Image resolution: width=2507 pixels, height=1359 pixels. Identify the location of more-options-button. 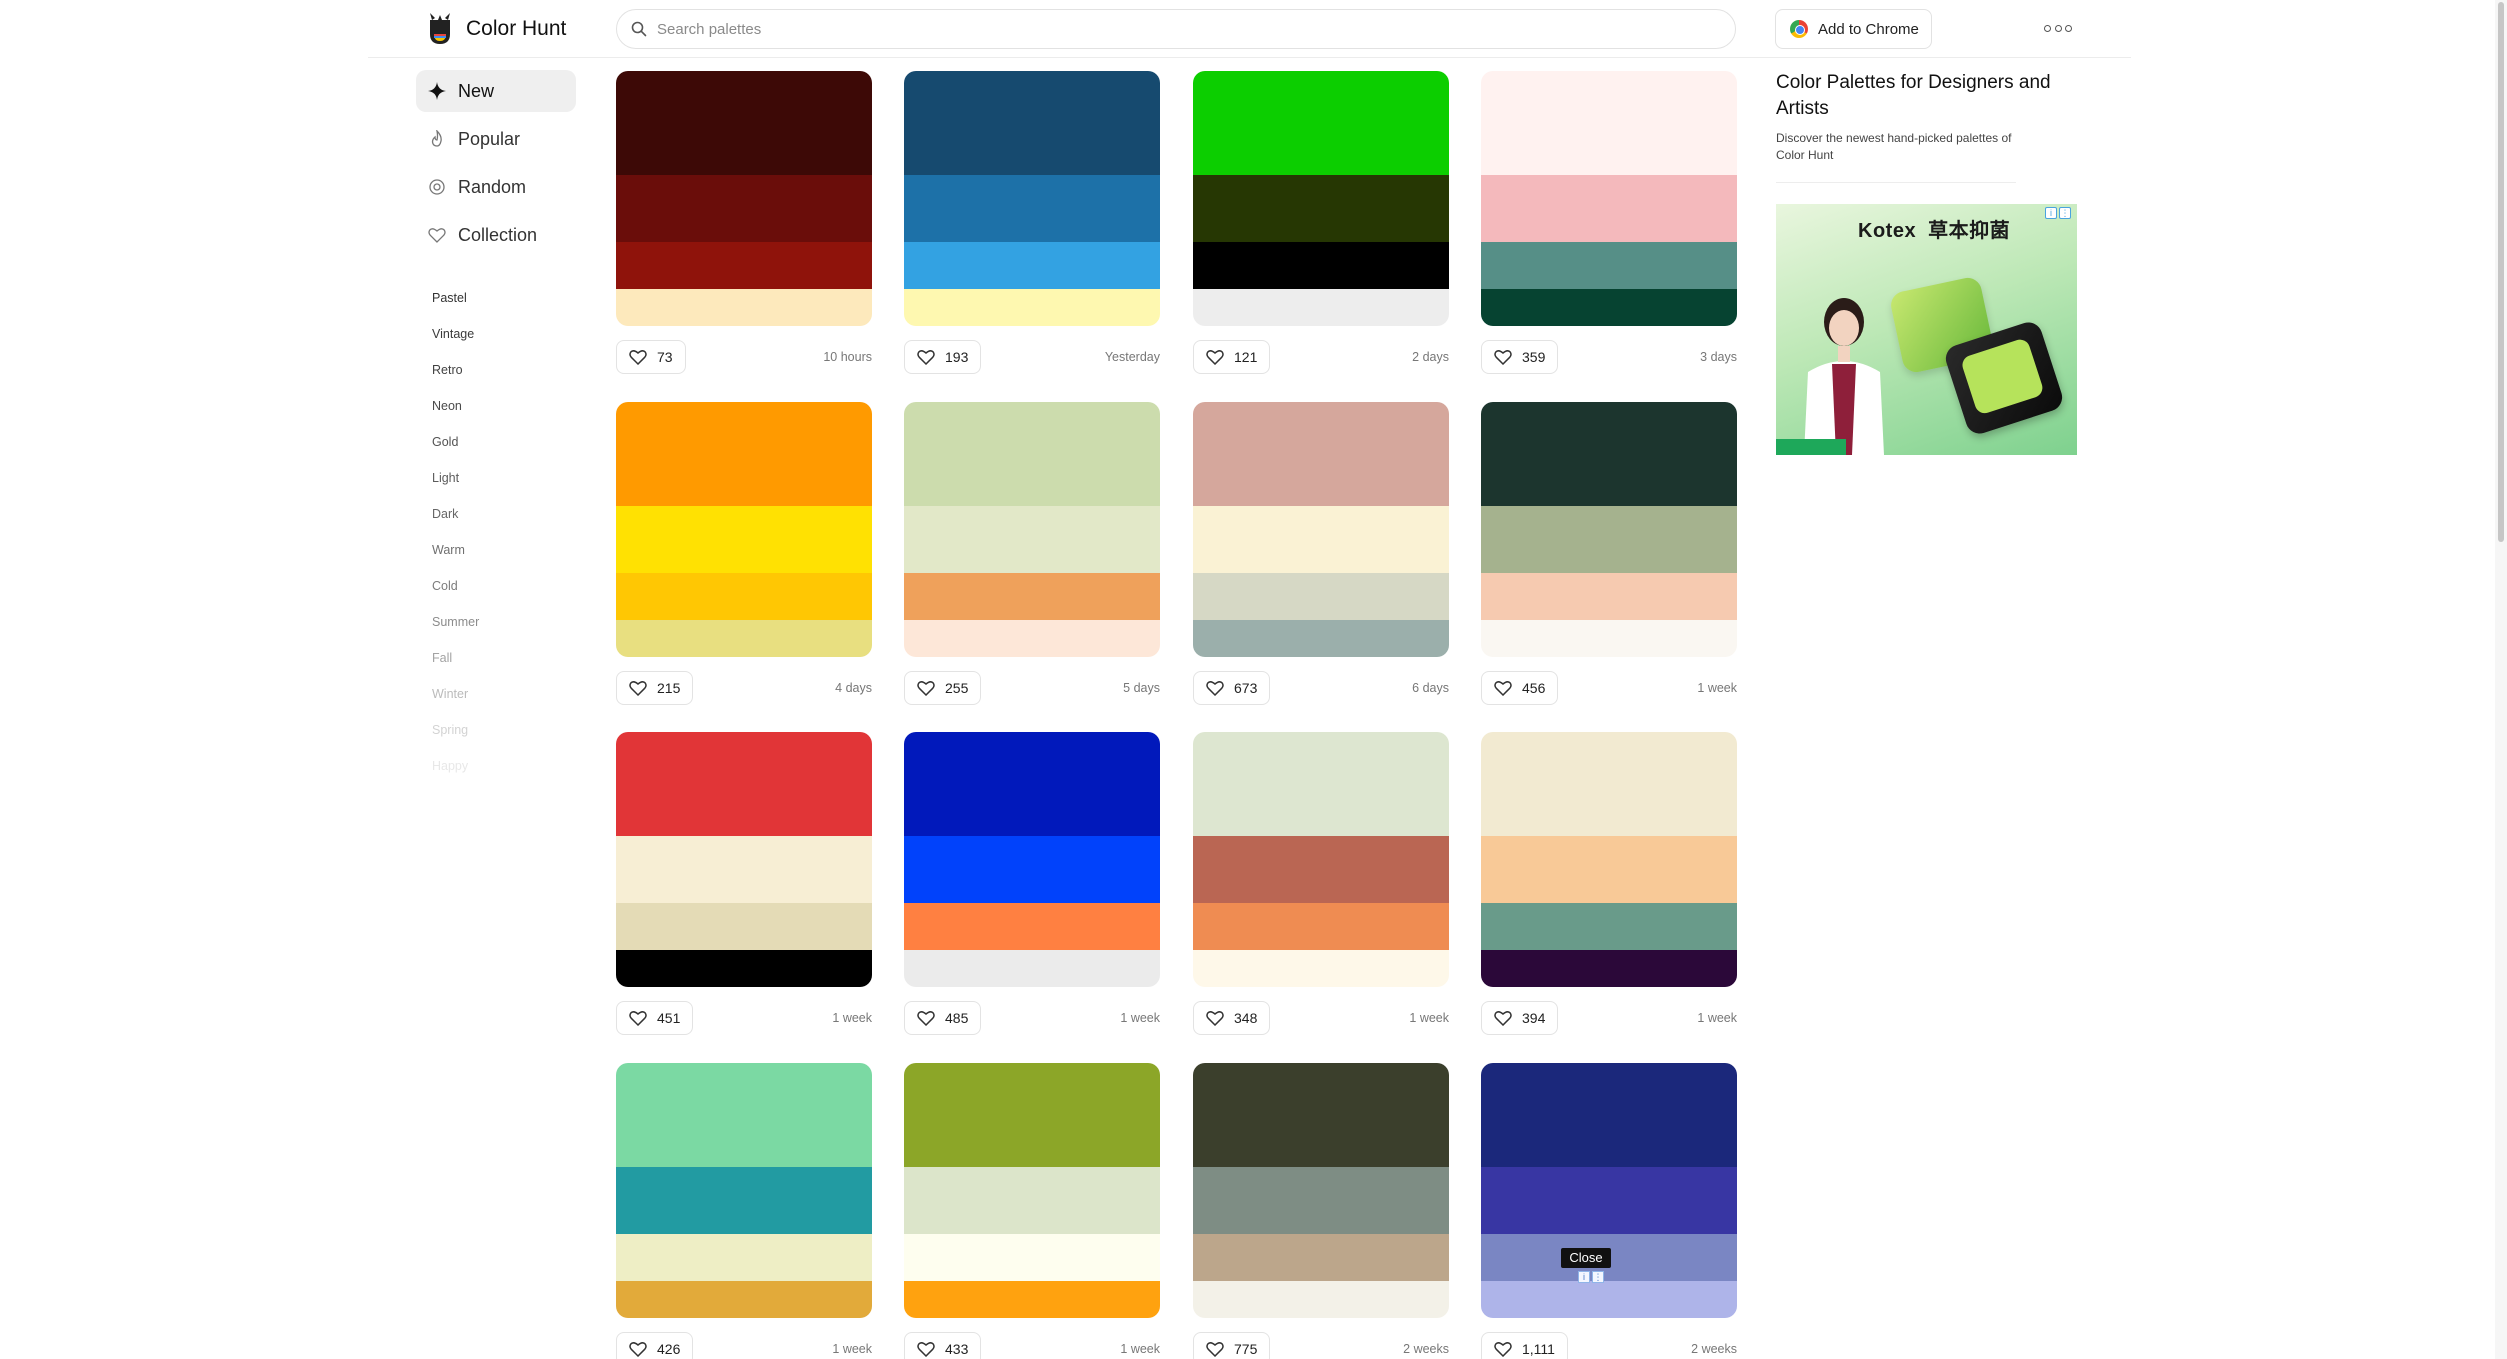
(2058, 28).